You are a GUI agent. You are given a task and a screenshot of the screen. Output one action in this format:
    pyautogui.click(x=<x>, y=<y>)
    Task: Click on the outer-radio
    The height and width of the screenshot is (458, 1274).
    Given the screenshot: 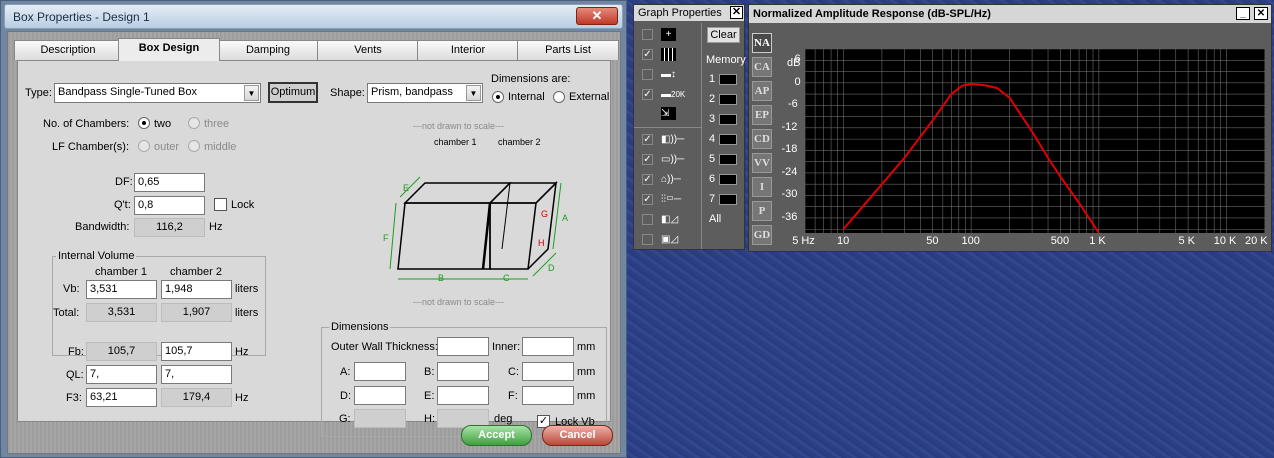 What is the action you would take?
    pyautogui.click(x=144, y=146)
    